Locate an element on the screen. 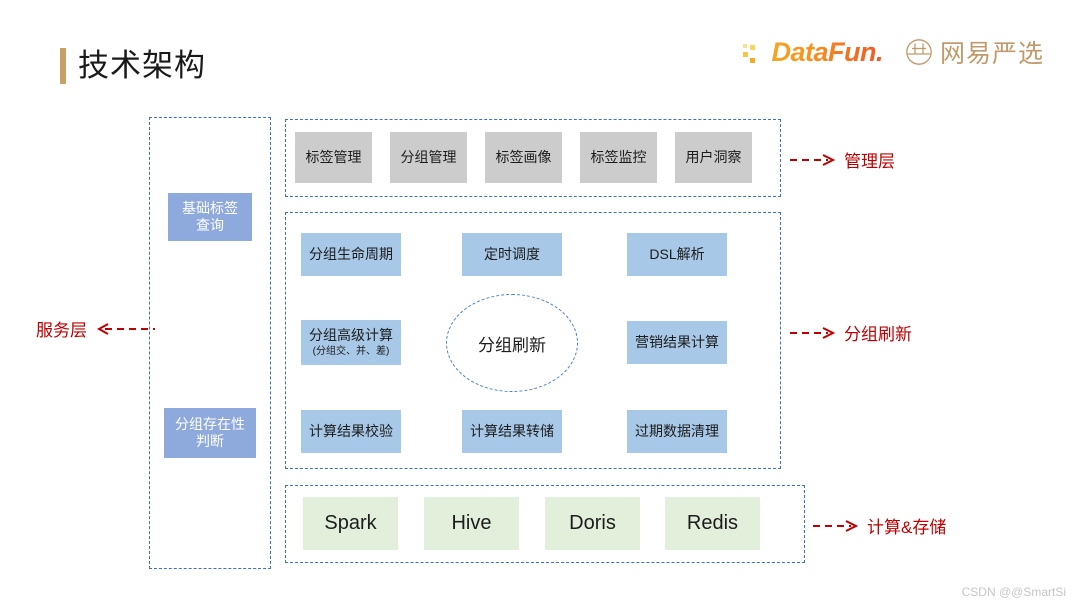 The width and height of the screenshot is (1080, 605). management-layer-item-4: 用户洞察 is located at coordinates (713, 157).